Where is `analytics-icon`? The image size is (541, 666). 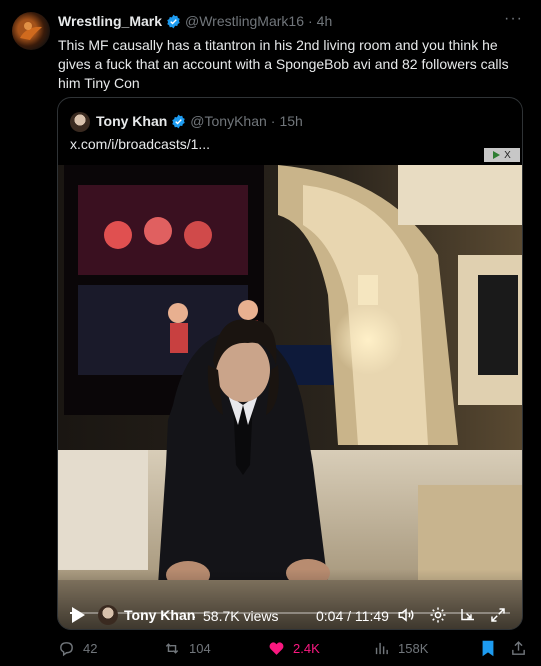 analytics-icon is located at coordinates (381, 648).